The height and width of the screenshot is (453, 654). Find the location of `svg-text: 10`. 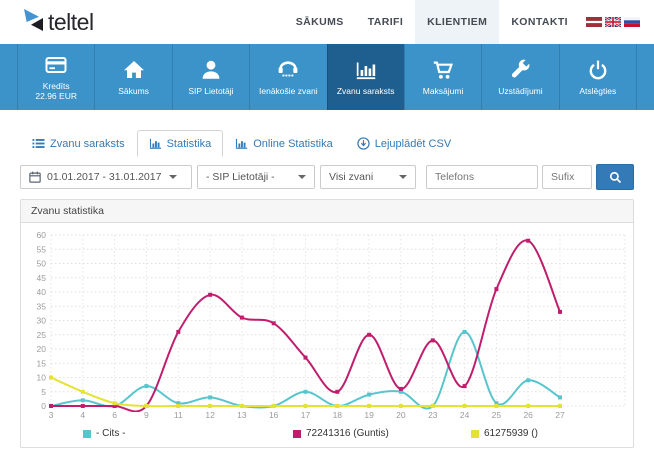

svg-text: 10 is located at coordinates (42, 378).